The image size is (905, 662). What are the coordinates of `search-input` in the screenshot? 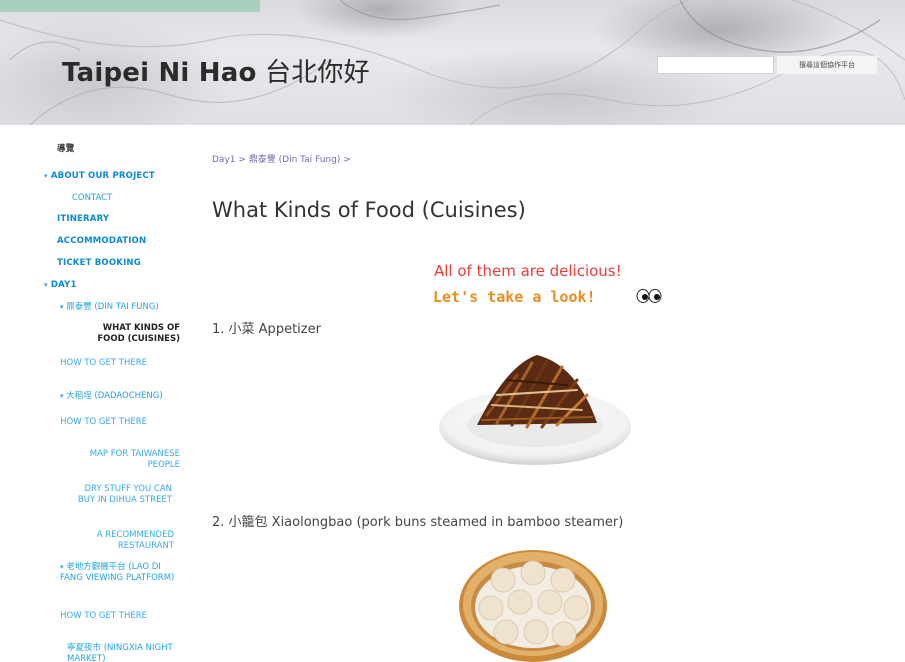 It's located at (715, 65).